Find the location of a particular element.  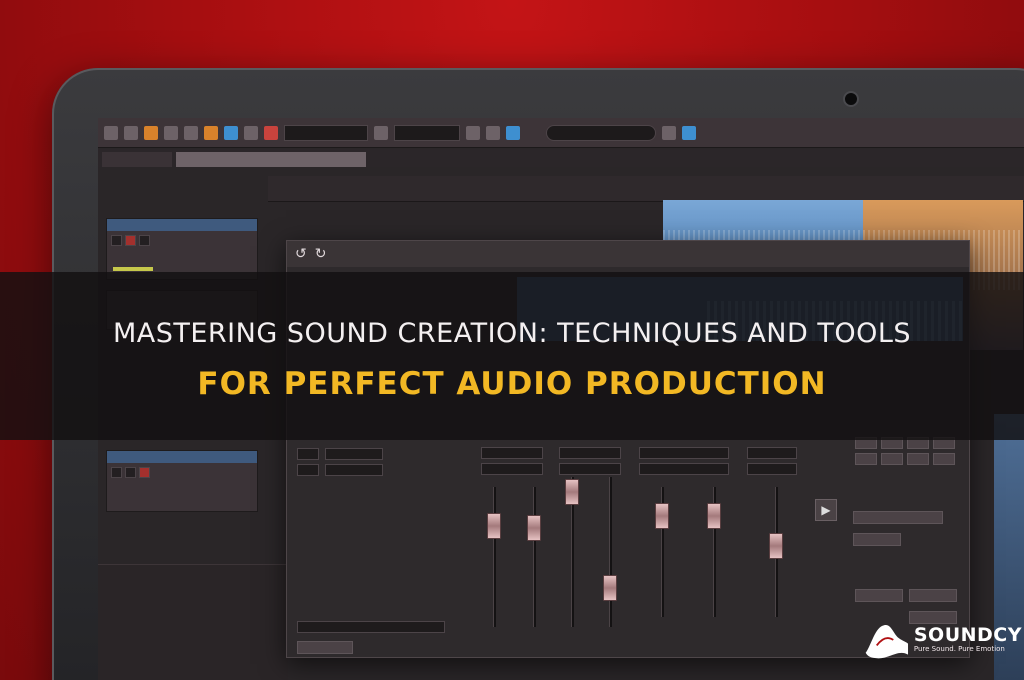

preview-button is located at coordinates (879, 595).